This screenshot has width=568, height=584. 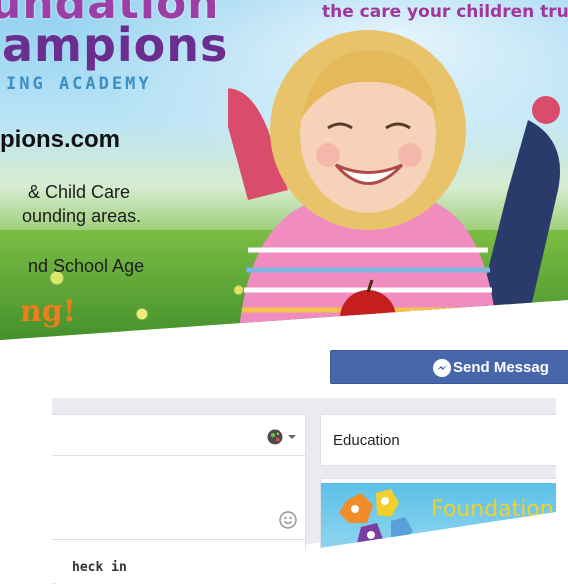 I want to click on cover-text-line-3: nd School Age, so click(x=86, y=266).